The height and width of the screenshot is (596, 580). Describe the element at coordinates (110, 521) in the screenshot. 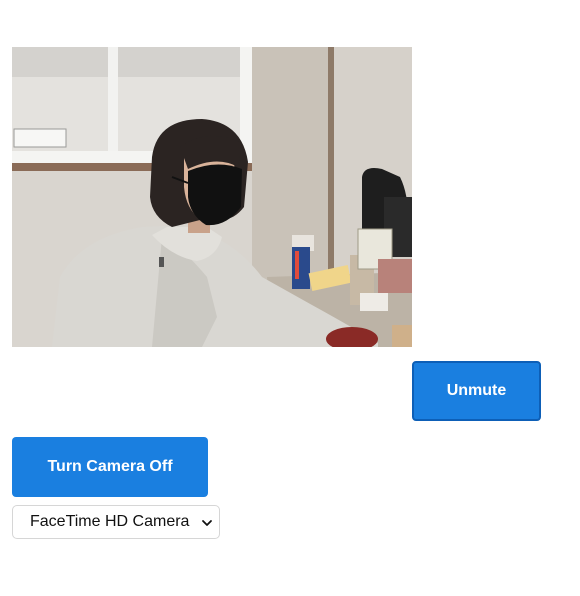

I see `camera-select-value: FaceTime HD Camera` at that location.